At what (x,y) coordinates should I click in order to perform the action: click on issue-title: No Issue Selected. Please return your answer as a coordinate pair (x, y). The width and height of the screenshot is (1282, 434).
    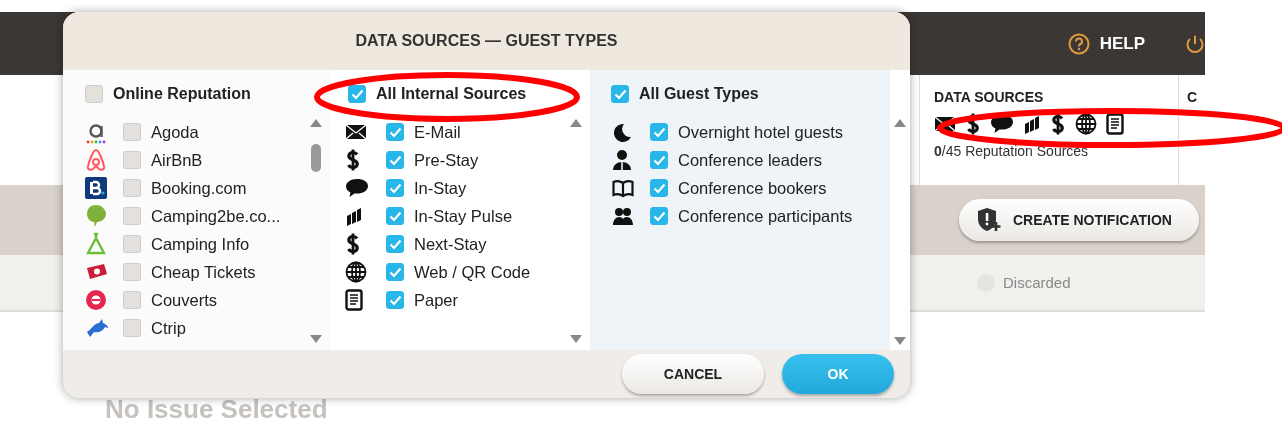
    Looking at the image, I should click on (216, 409).